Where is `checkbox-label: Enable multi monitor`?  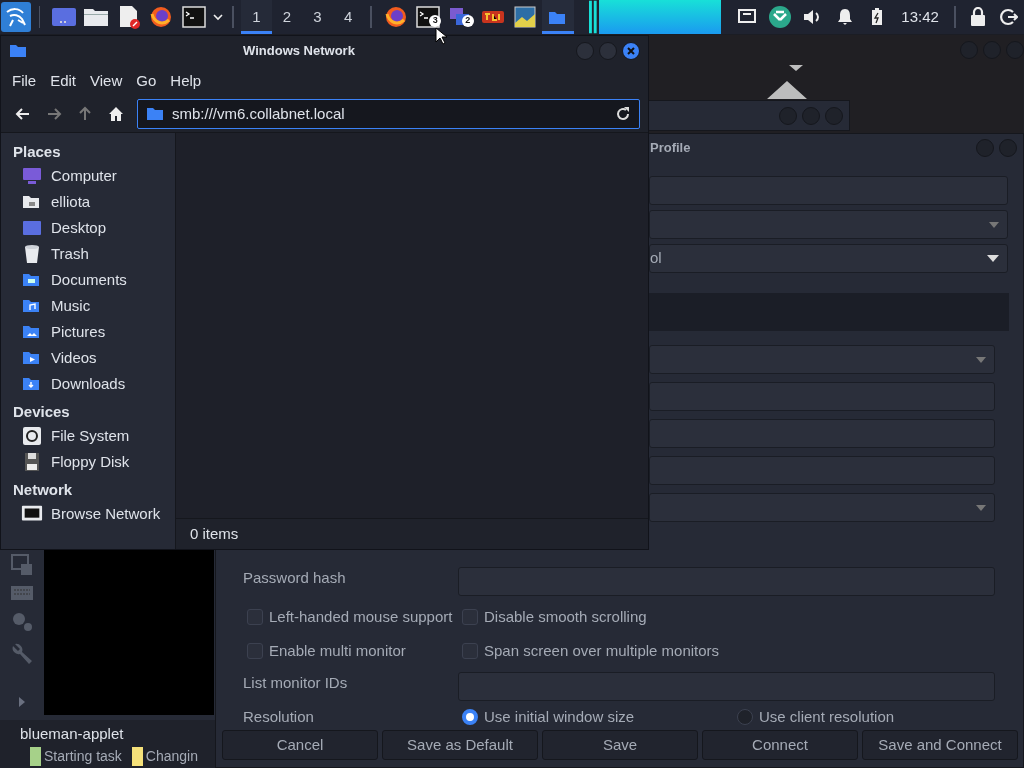
checkbox-label: Enable multi monitor is located at coordinates (337, 650).